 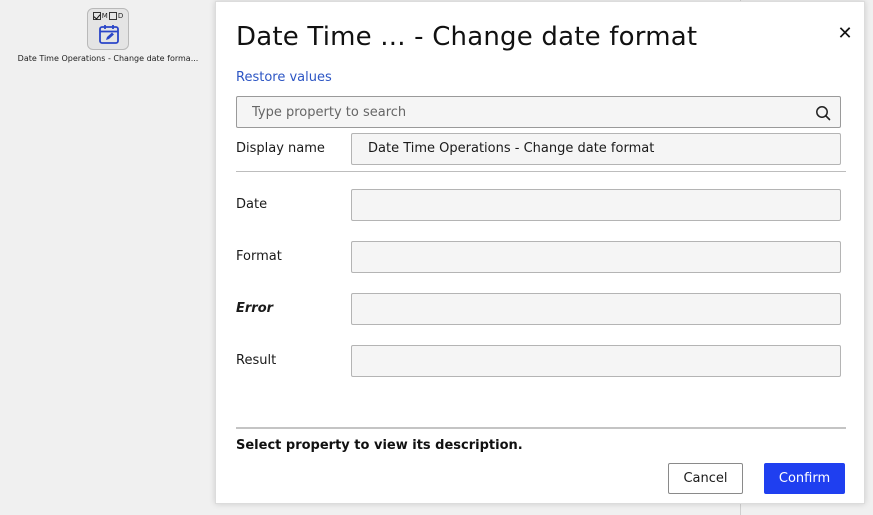 What do you see at coordinates (467, 37) in the screenshot?
I see `dialog-title: Date Time ... - Change date format` at bounding box center [467, 37].